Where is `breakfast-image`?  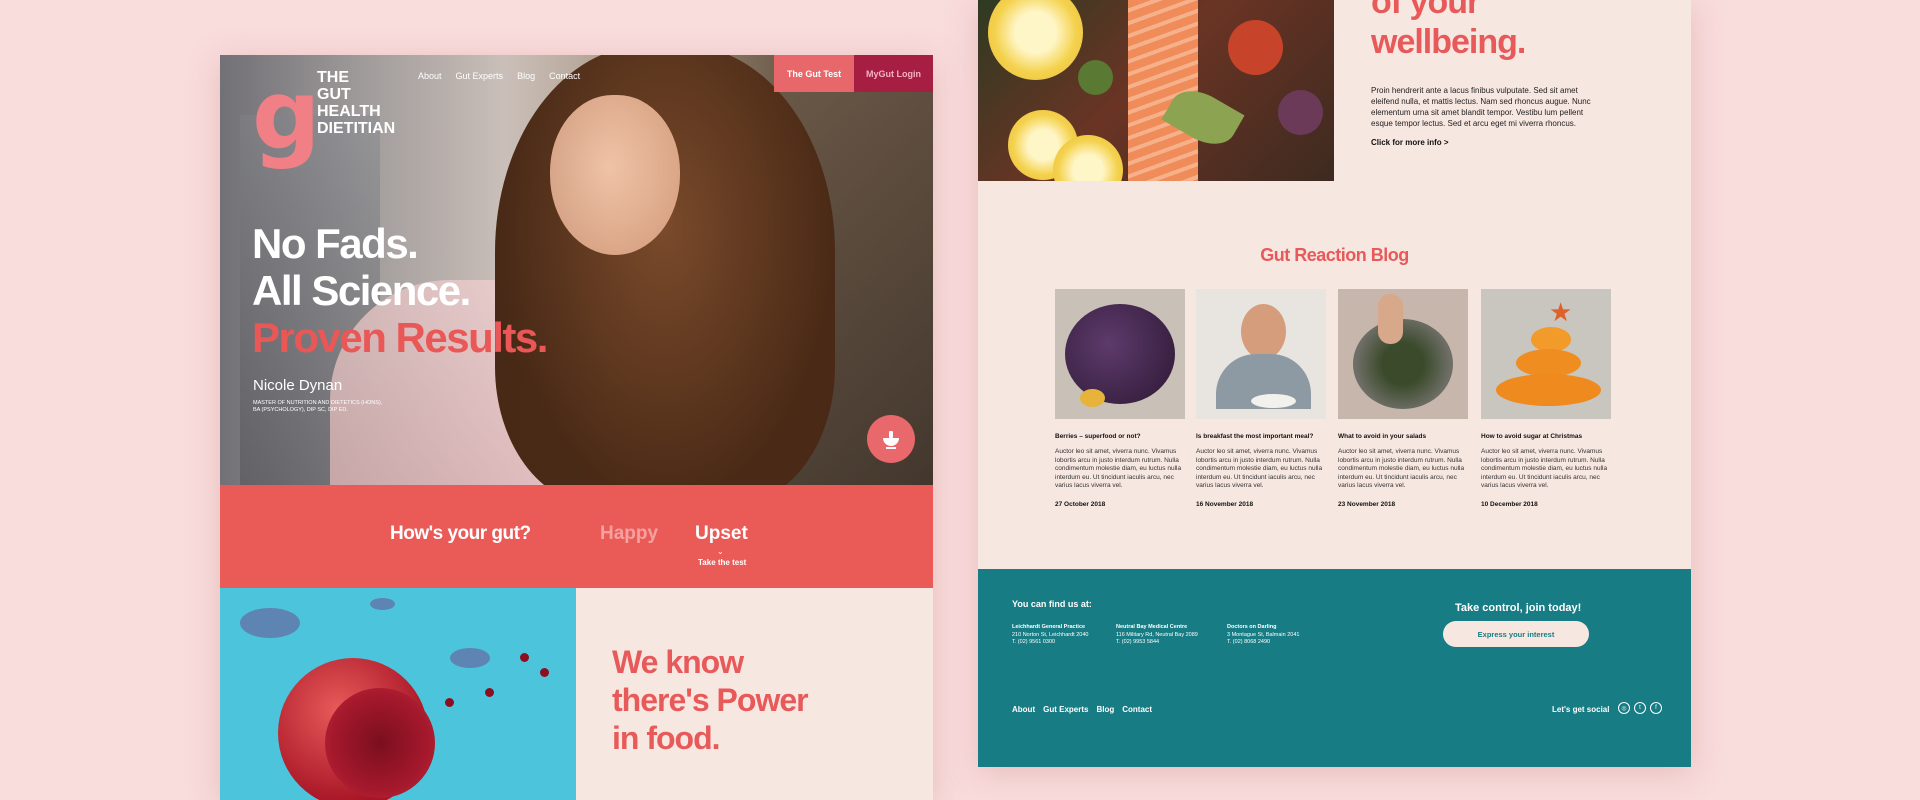 breakfast-image is located at coordinates (1261, 354).